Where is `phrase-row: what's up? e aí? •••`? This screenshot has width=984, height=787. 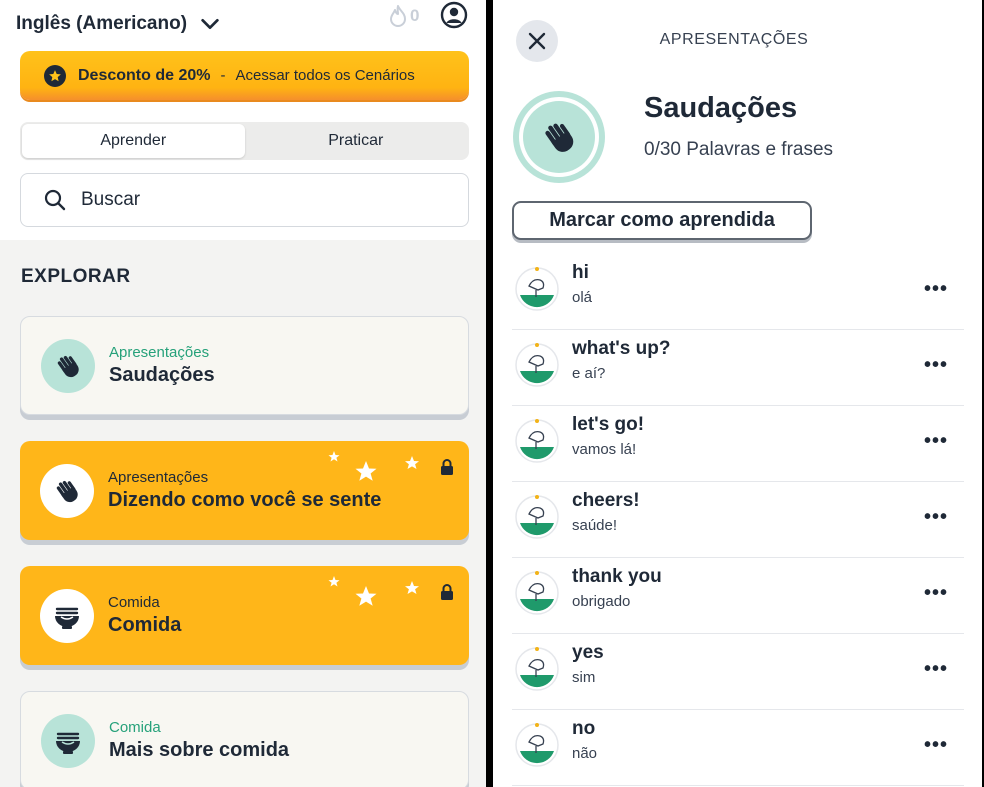 phrase-row: what's up? e aí? ••• is located at coordinates (738, 368).